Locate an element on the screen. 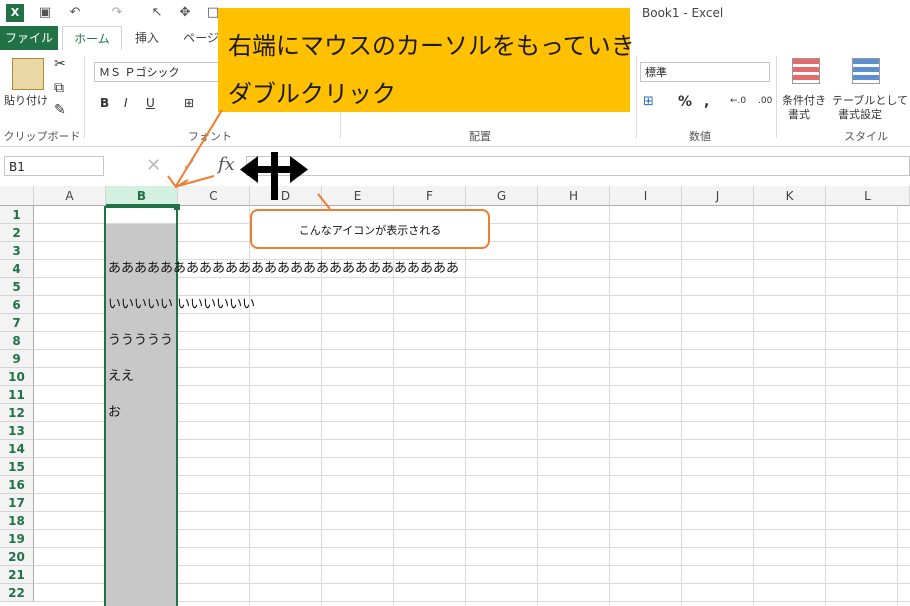  annotation-overlay is located at coordinates (249, 159).